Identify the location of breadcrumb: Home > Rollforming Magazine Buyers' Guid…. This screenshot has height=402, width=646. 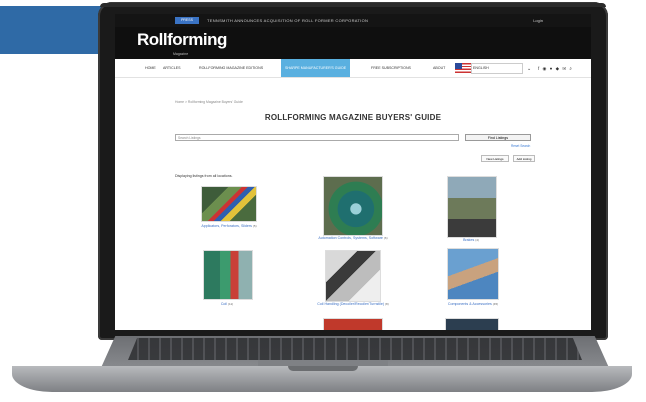
(209, 102).